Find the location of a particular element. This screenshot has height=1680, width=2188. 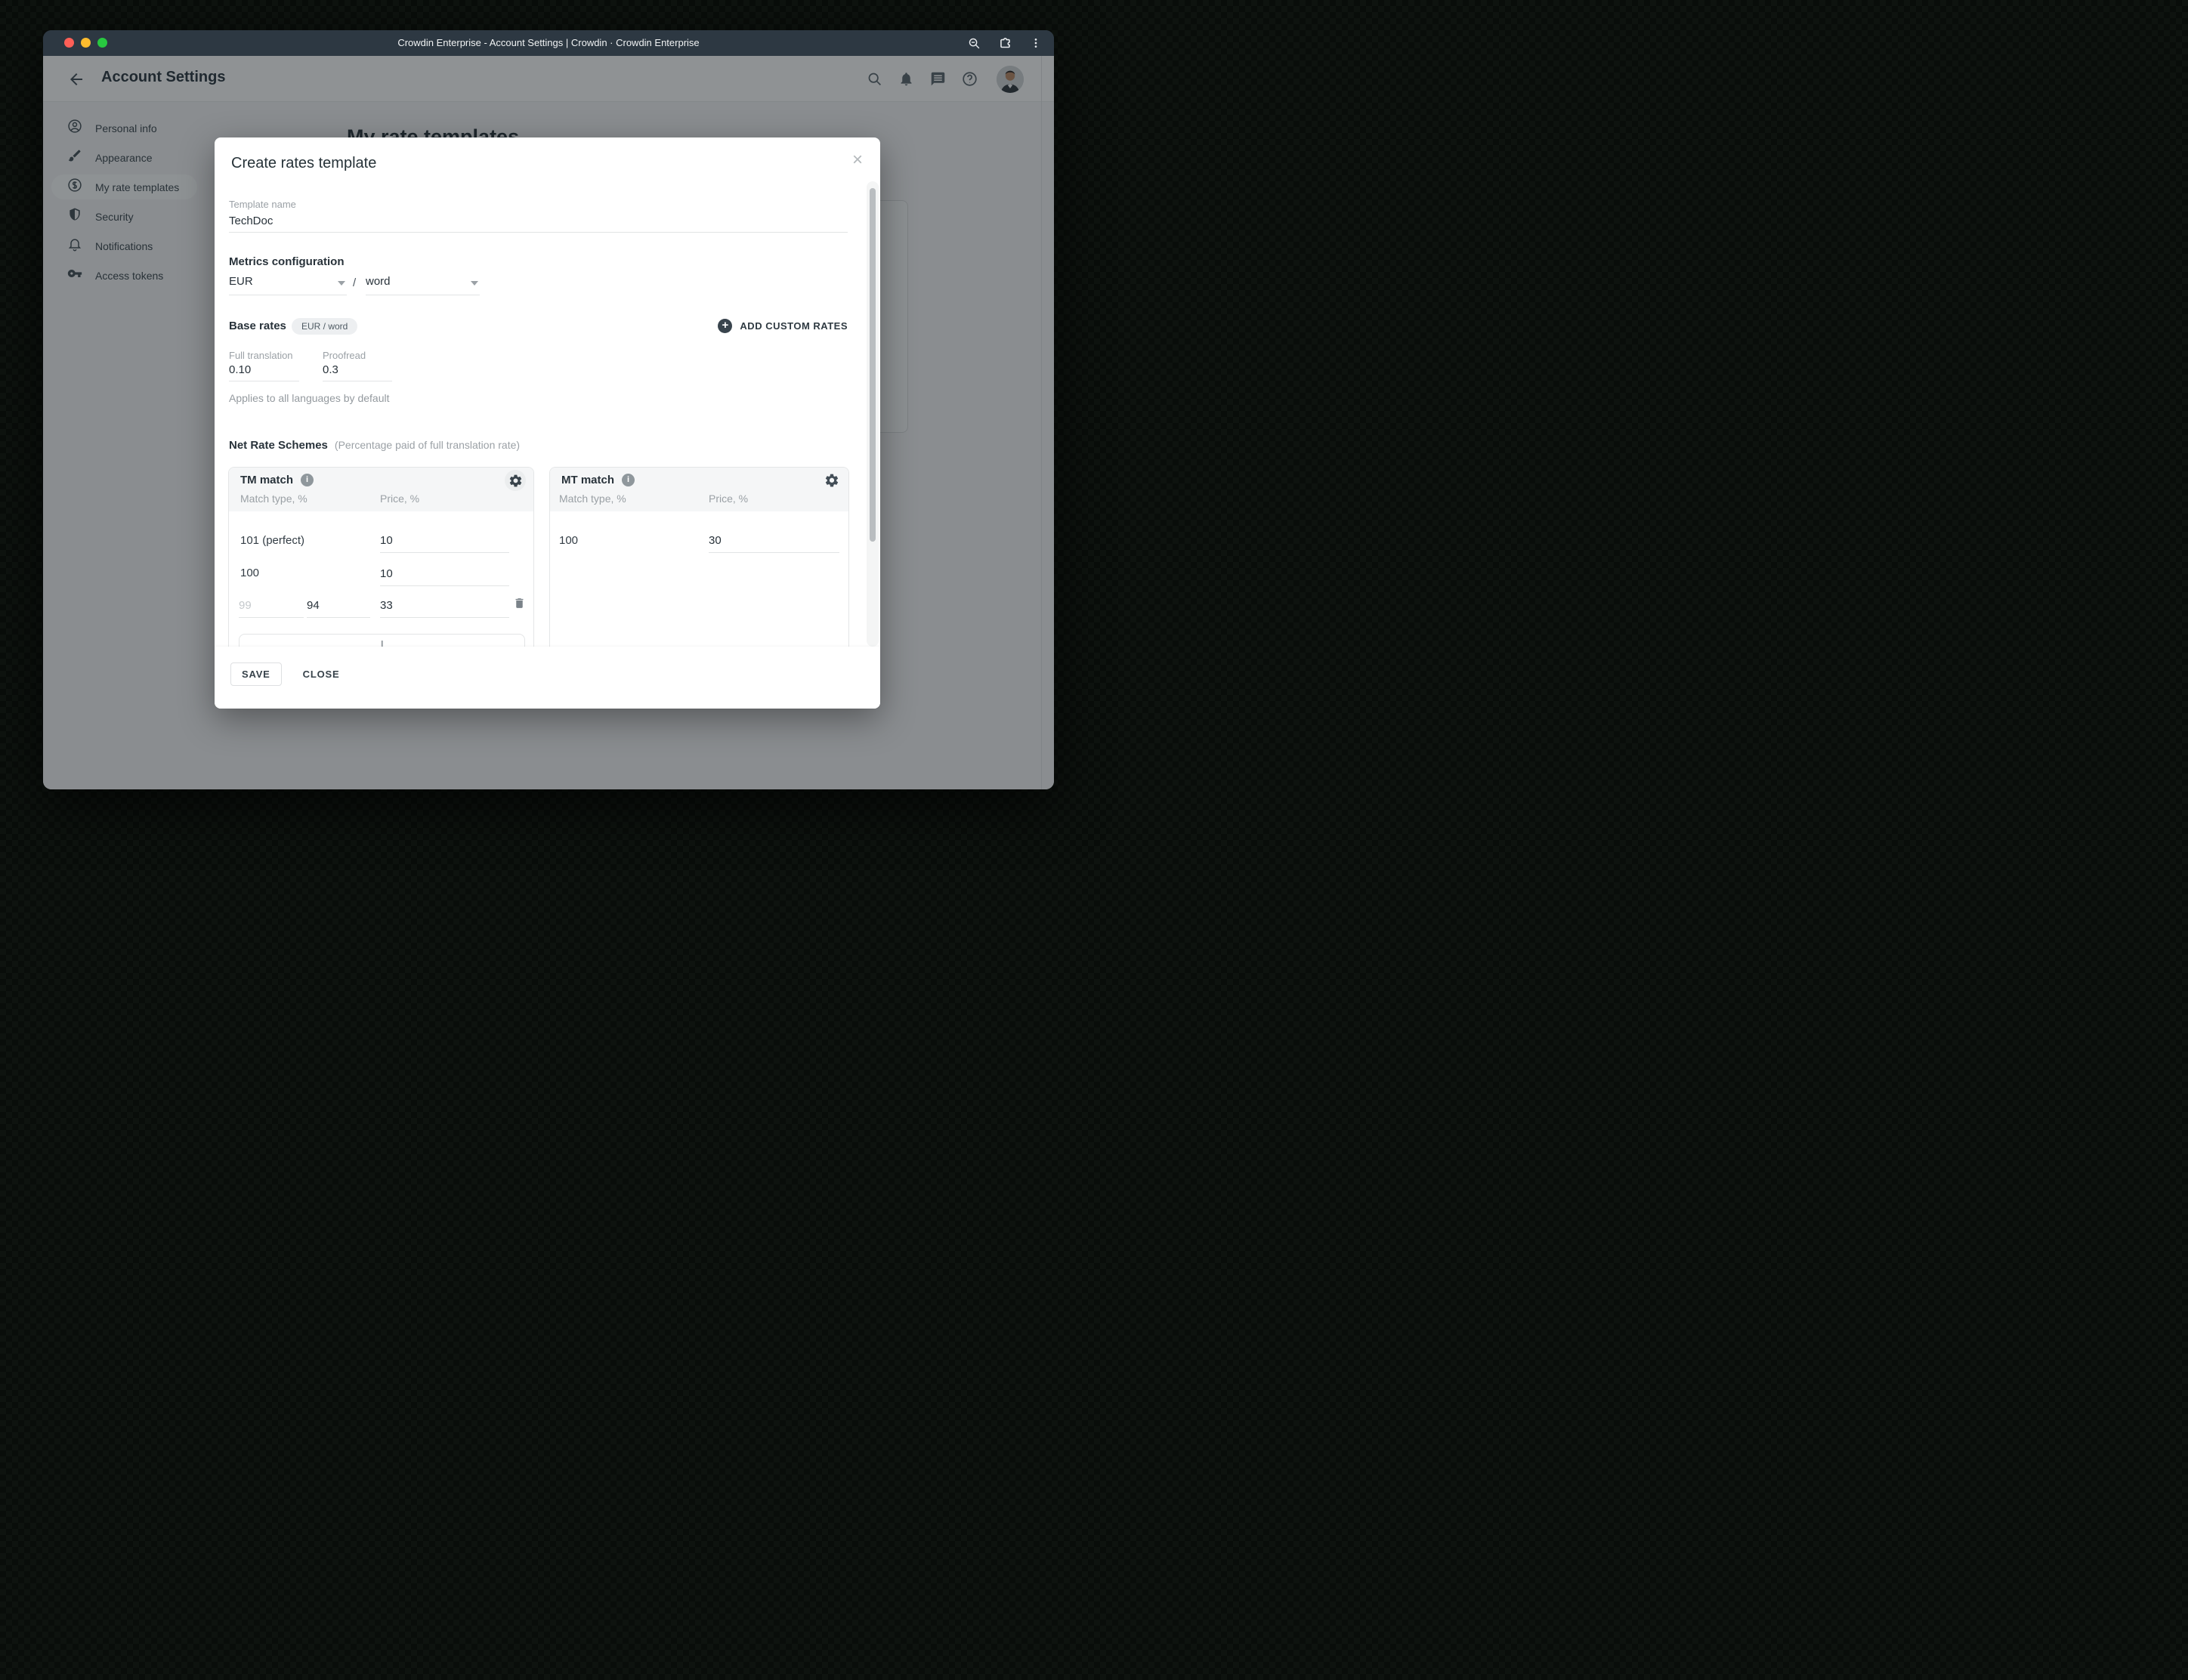

modal-title: Create rates template is located at coordinates (304, 163).